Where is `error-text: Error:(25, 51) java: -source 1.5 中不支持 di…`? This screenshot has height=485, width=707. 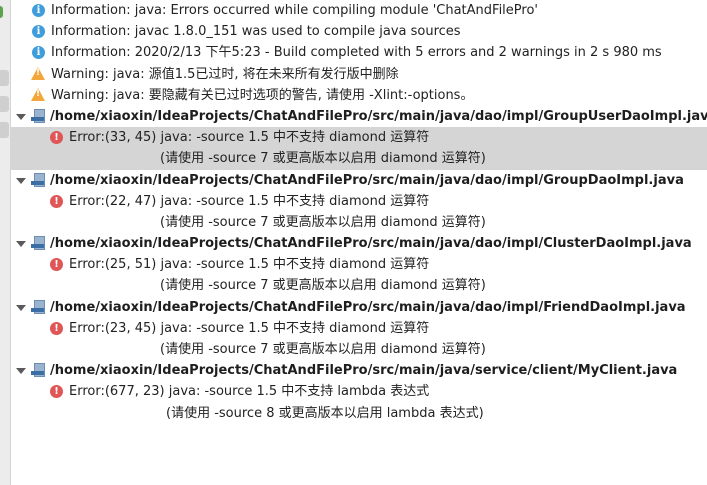 error-text: Error:(25, 51) java: -source 1.5 中不支持 di… is located at coordinates (249, 265).